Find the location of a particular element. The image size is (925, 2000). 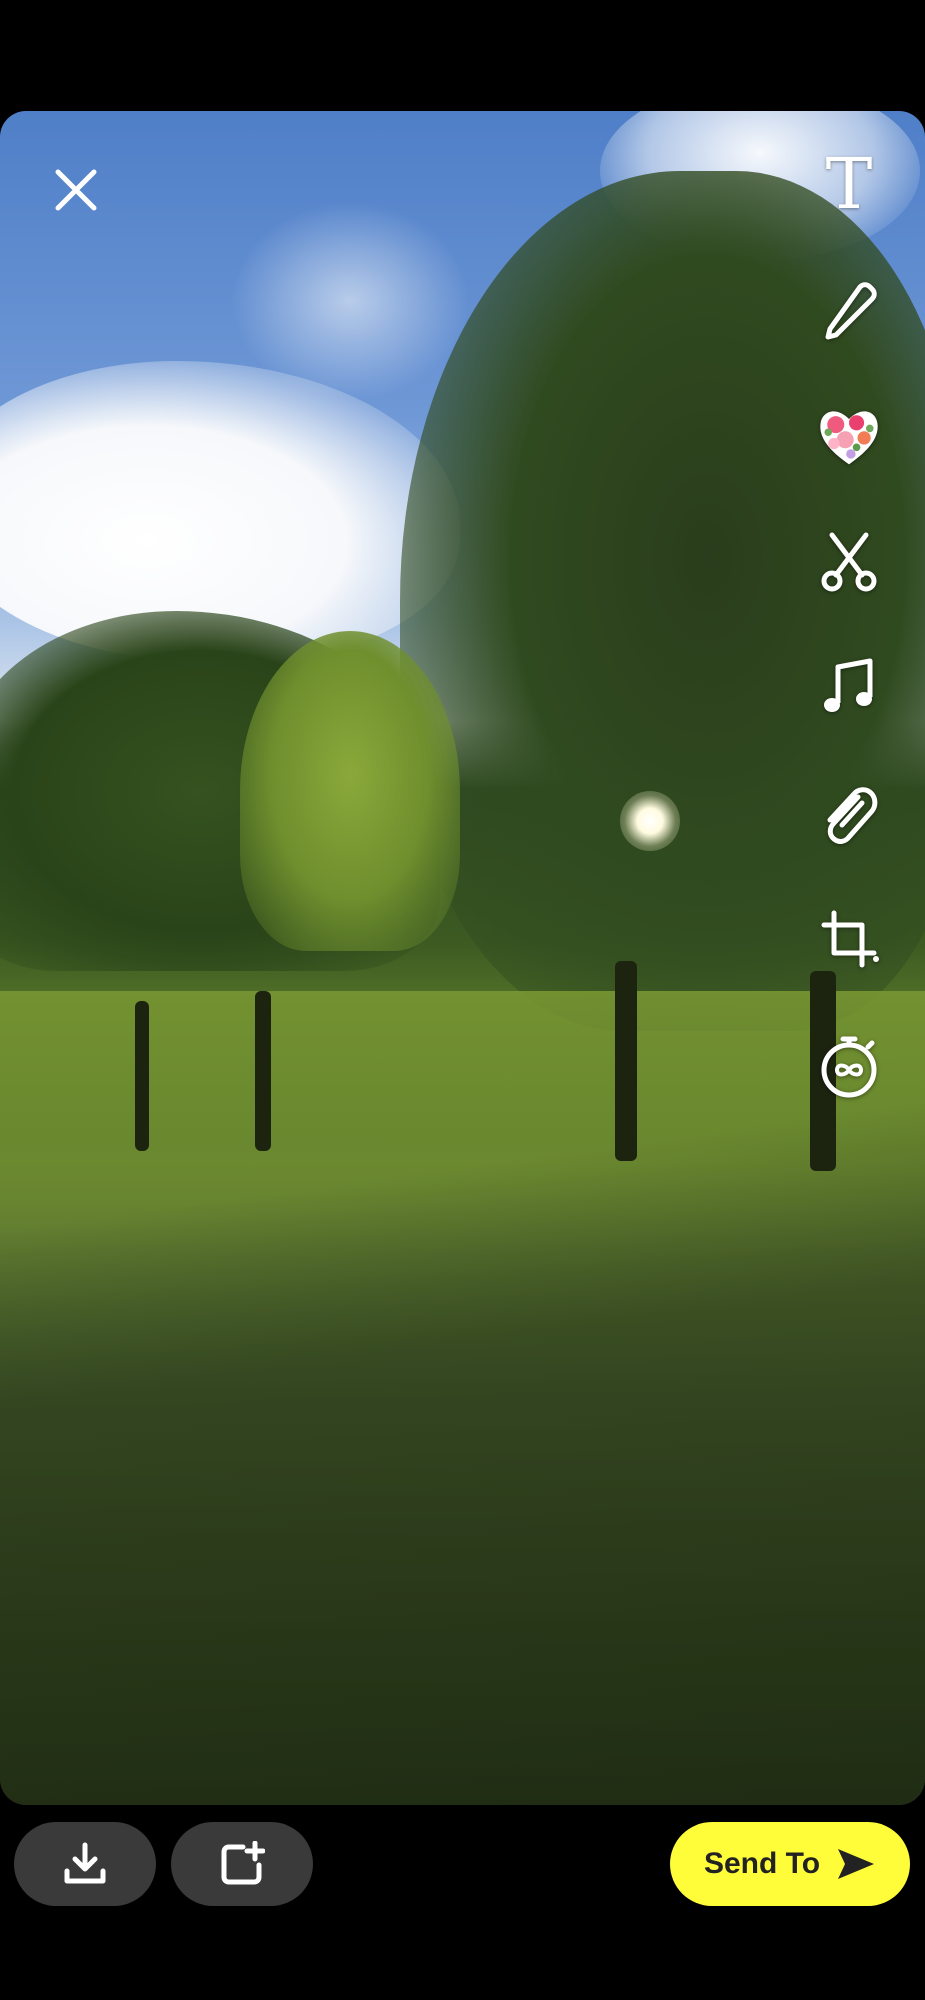

send-arrow-icon is located at coordinates (856, 1864).